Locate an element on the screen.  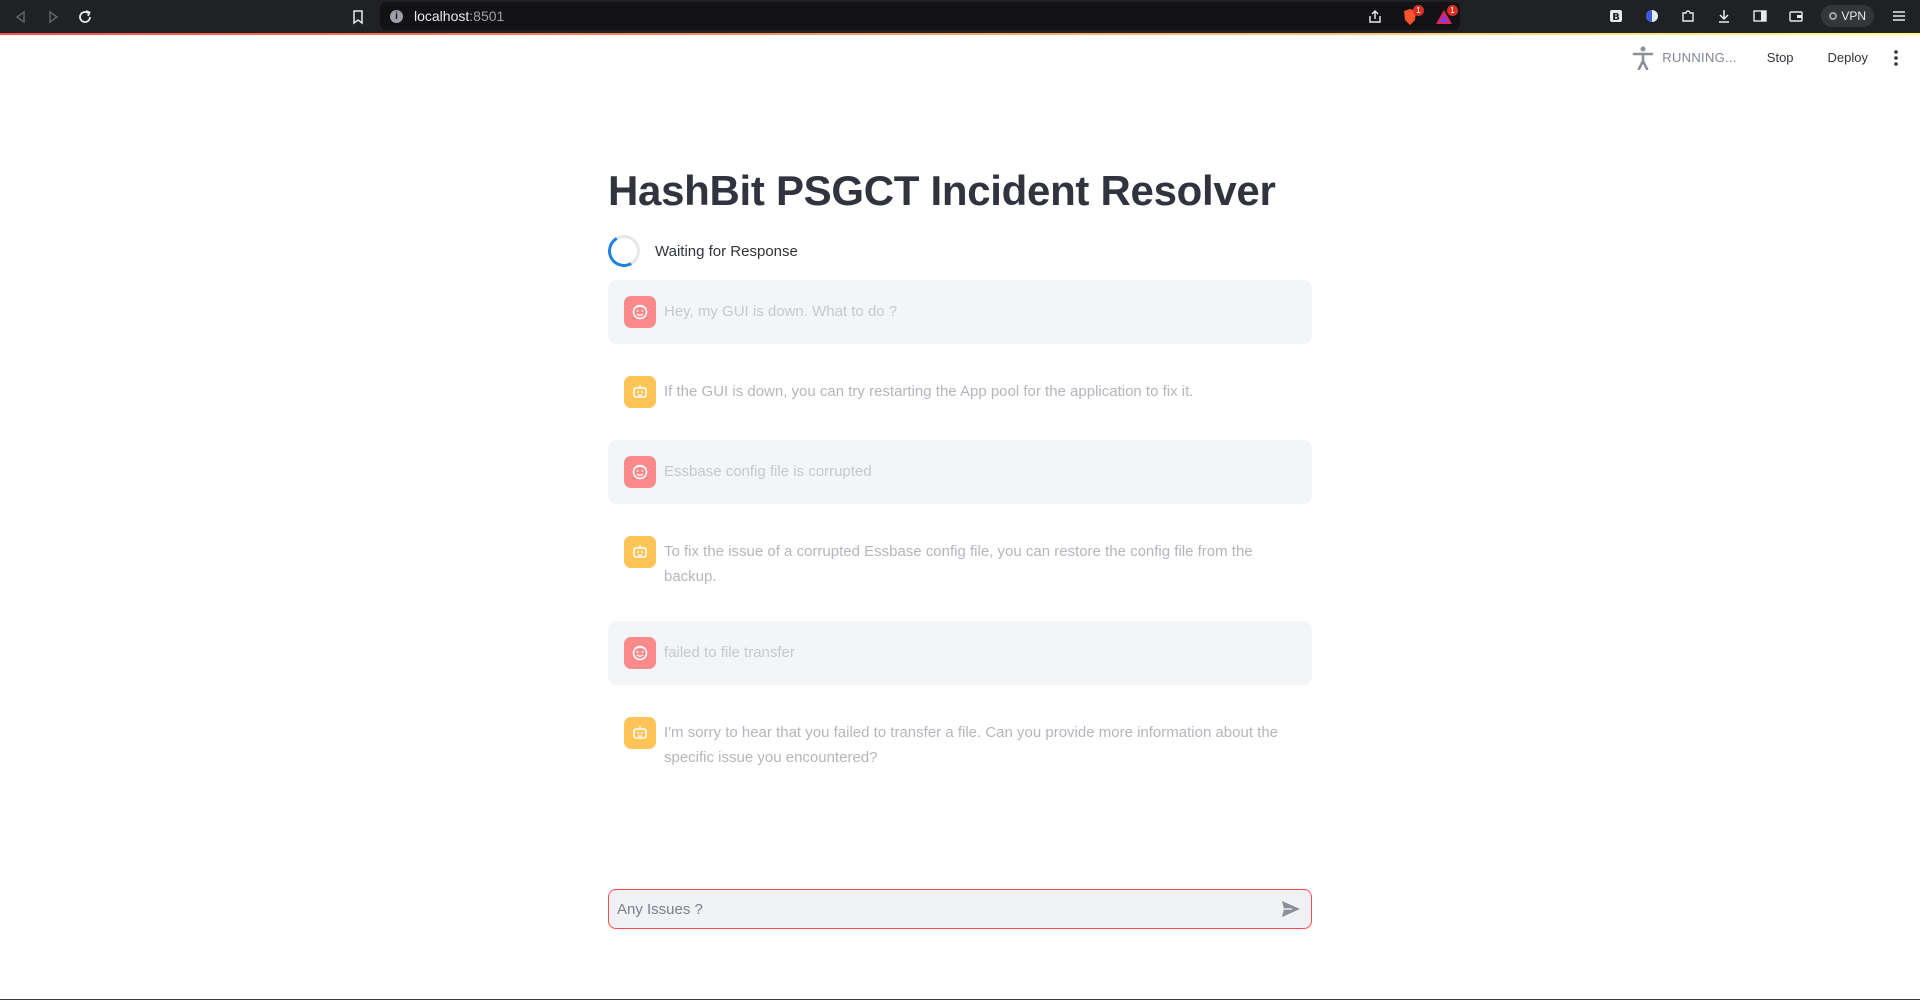
chat-input is located at coordinates (940, 909).